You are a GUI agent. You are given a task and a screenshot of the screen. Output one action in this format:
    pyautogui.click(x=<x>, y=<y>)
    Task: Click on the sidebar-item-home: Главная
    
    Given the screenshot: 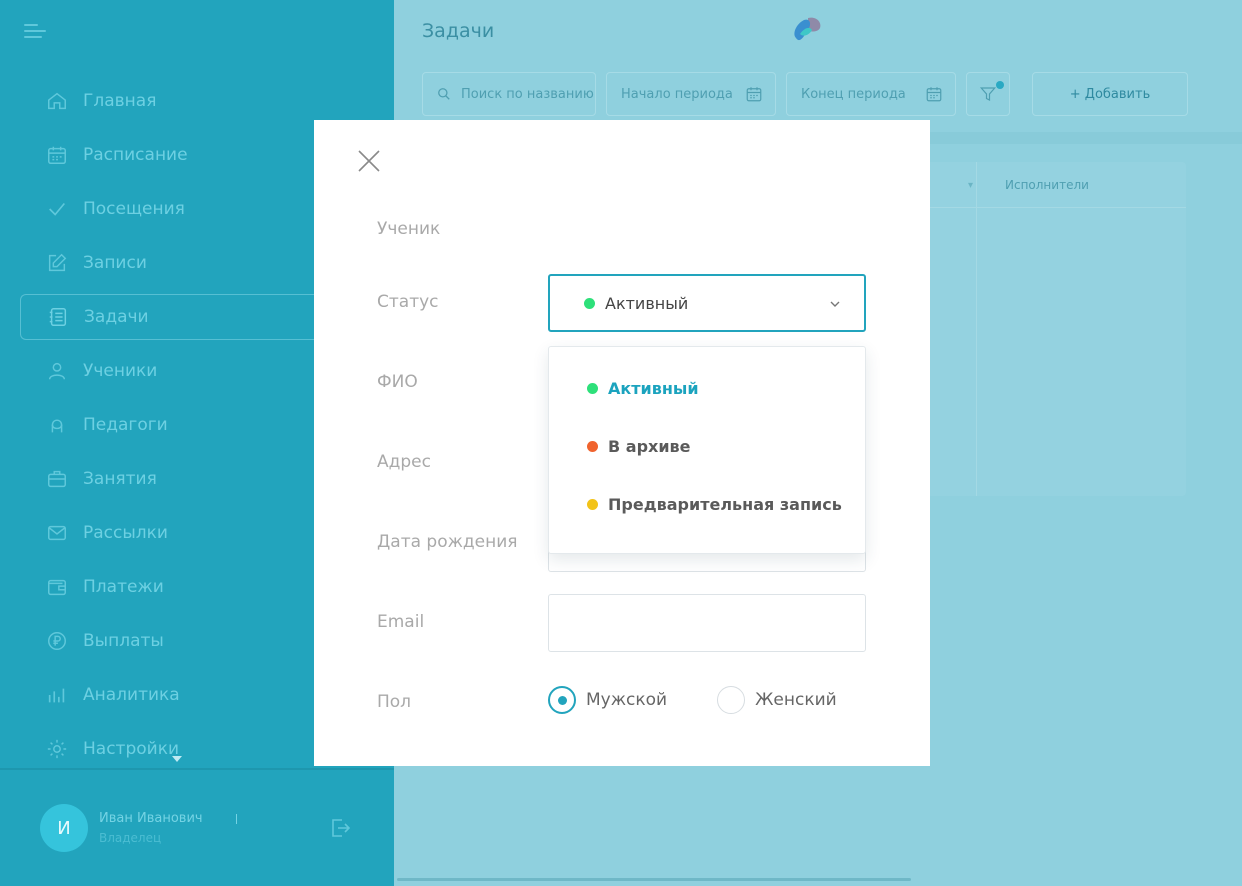 What is the action you would take?
    pyautogui.click(x=207, y=101)
    